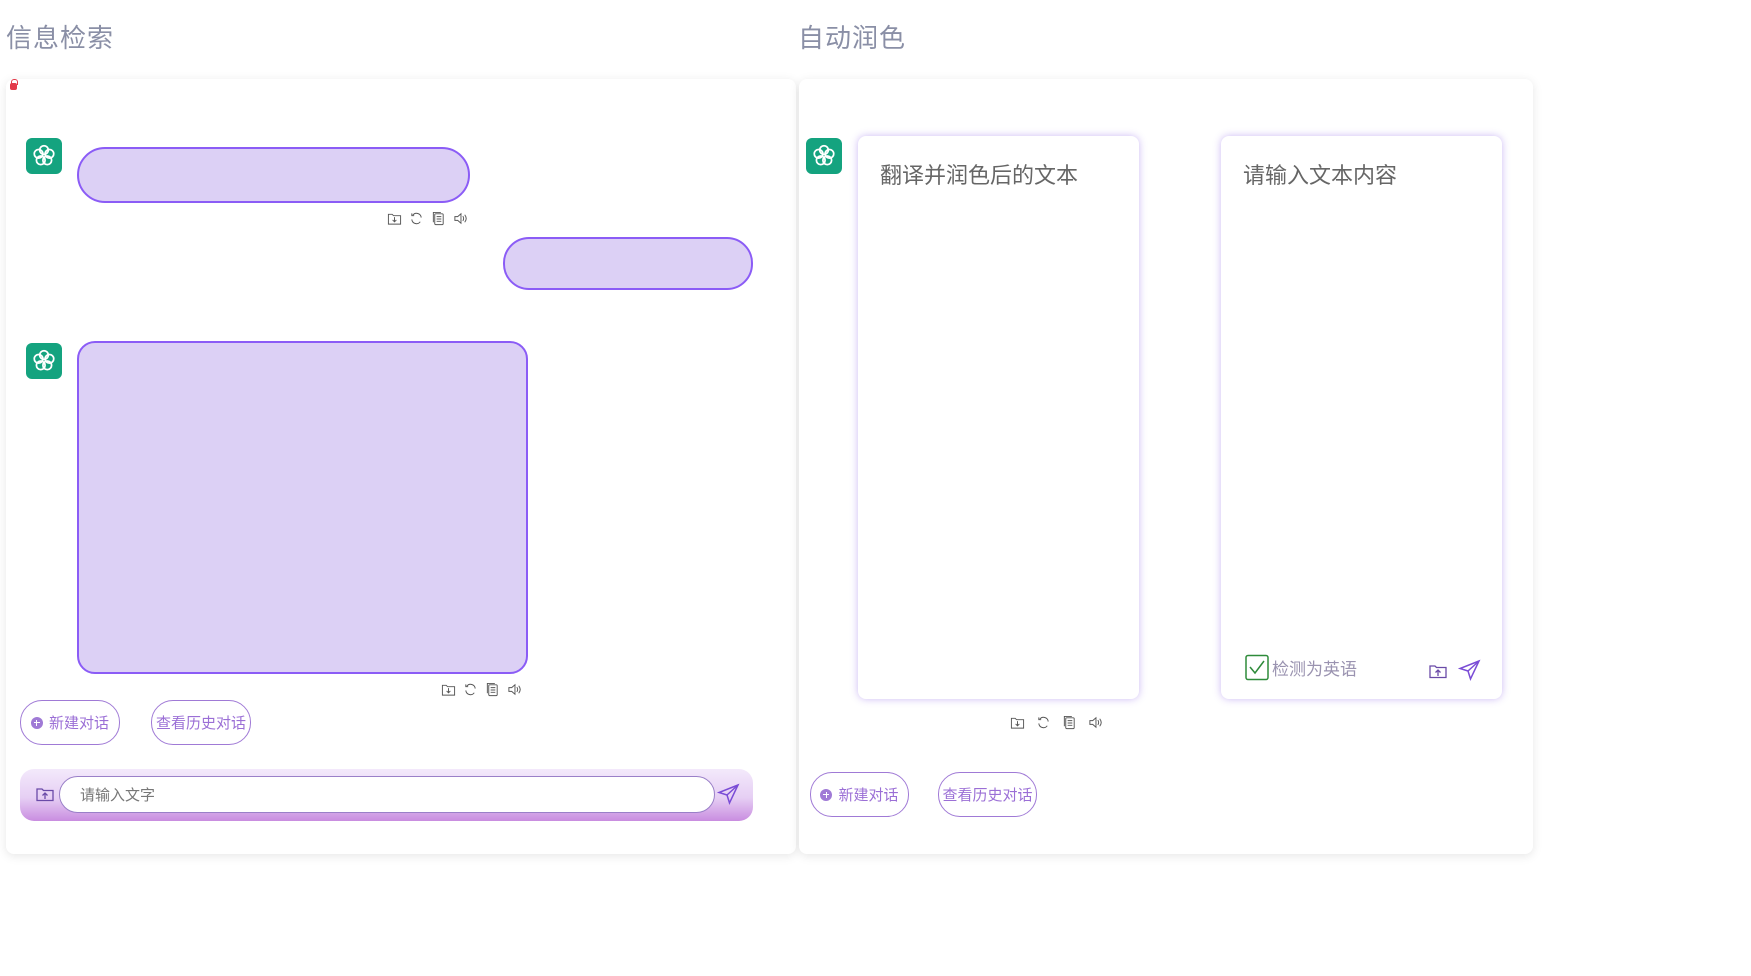 The height and width of the screenshot is (976, 1751). I want to click on text-input-placeholder: 请输入文本内容, so click(1320, 174).